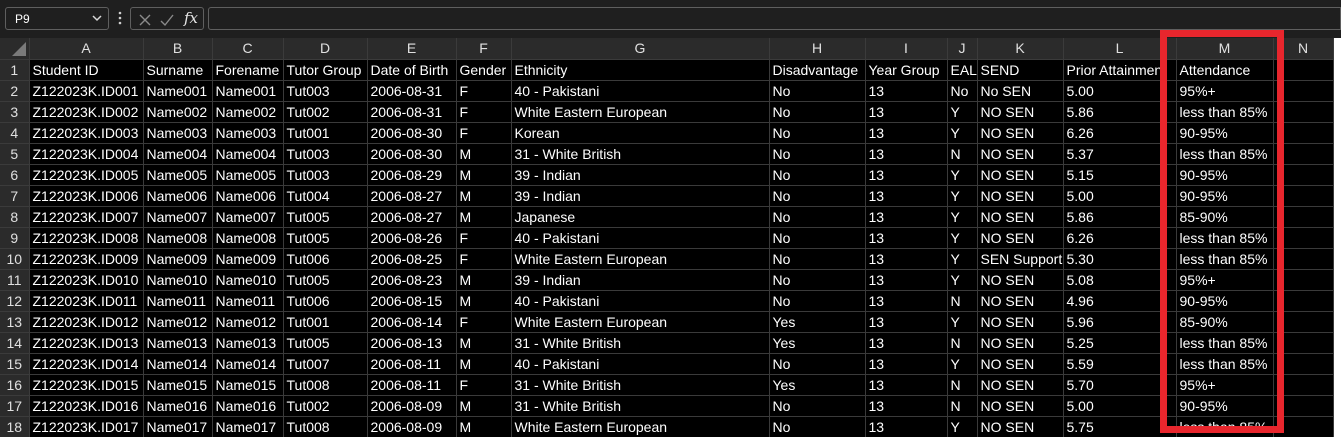 This screenshot has width=1341, height=437. I want to click on row-header: 14, so click(15, 343).